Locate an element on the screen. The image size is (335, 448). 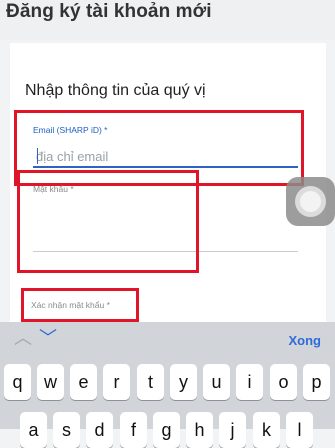
key-w: w is located at coordinates (50, 382).